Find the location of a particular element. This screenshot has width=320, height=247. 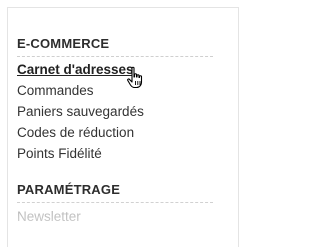

menu-item-commandes: Commandes is located at coordinates (80, 90).